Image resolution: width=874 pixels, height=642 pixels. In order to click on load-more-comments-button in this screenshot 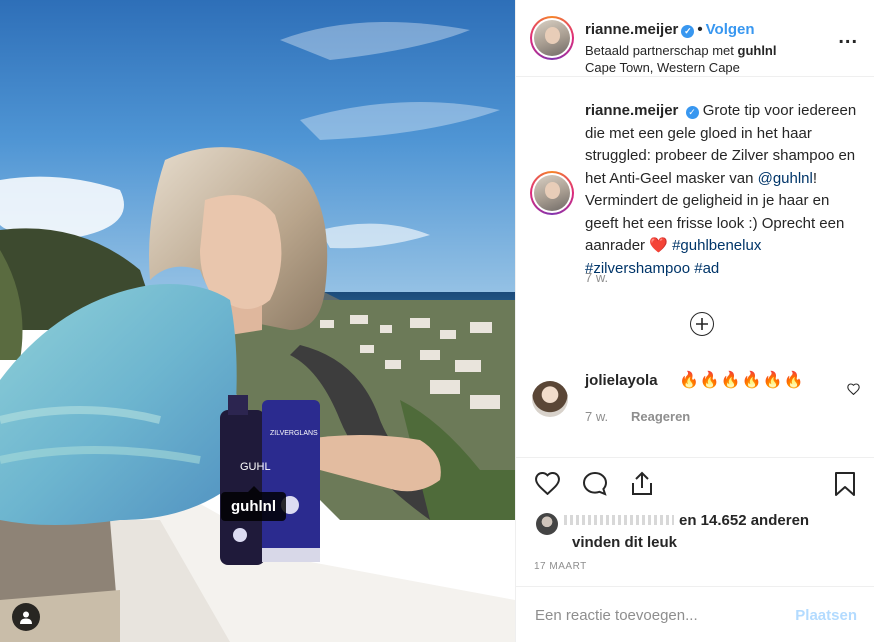, I will do `click(702, 324)`.